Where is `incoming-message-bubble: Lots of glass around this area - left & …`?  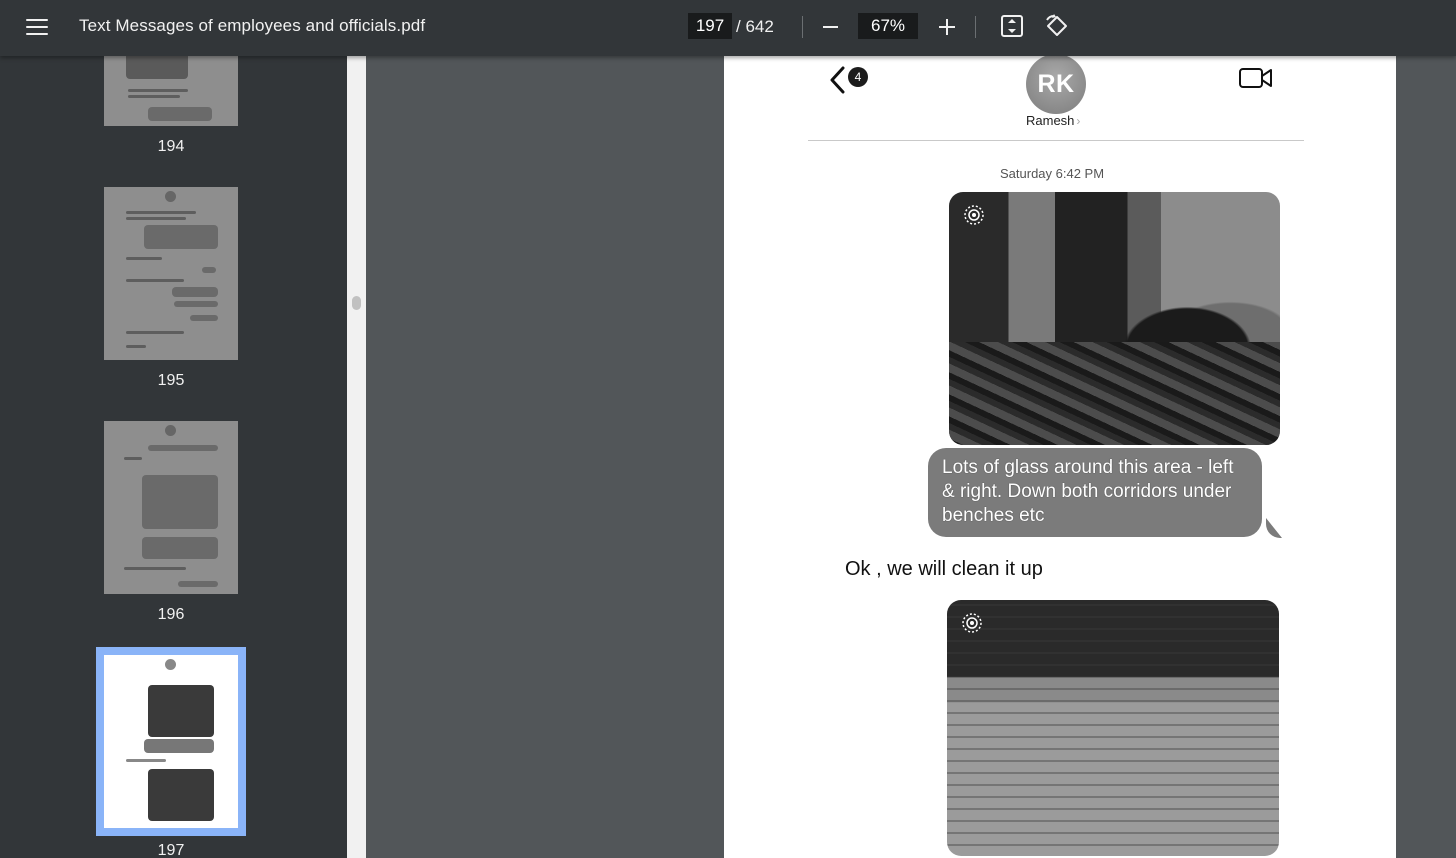
incoming-message-bubble: Lots of glass around this area - left & … is located at coordinates (1095, 492).